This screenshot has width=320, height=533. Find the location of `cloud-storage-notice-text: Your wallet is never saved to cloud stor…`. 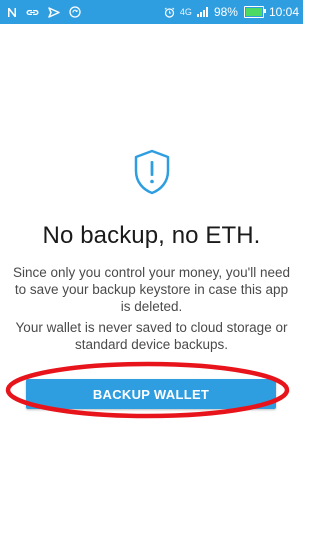

cloud-storage-notice-text: Your wallet is never saved to cloud stor… is located at coordinates (151, 336).